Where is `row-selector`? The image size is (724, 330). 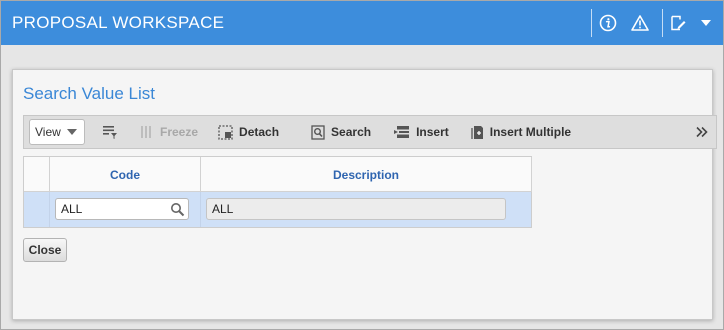
row-selector is located at coordinates (37, 209).